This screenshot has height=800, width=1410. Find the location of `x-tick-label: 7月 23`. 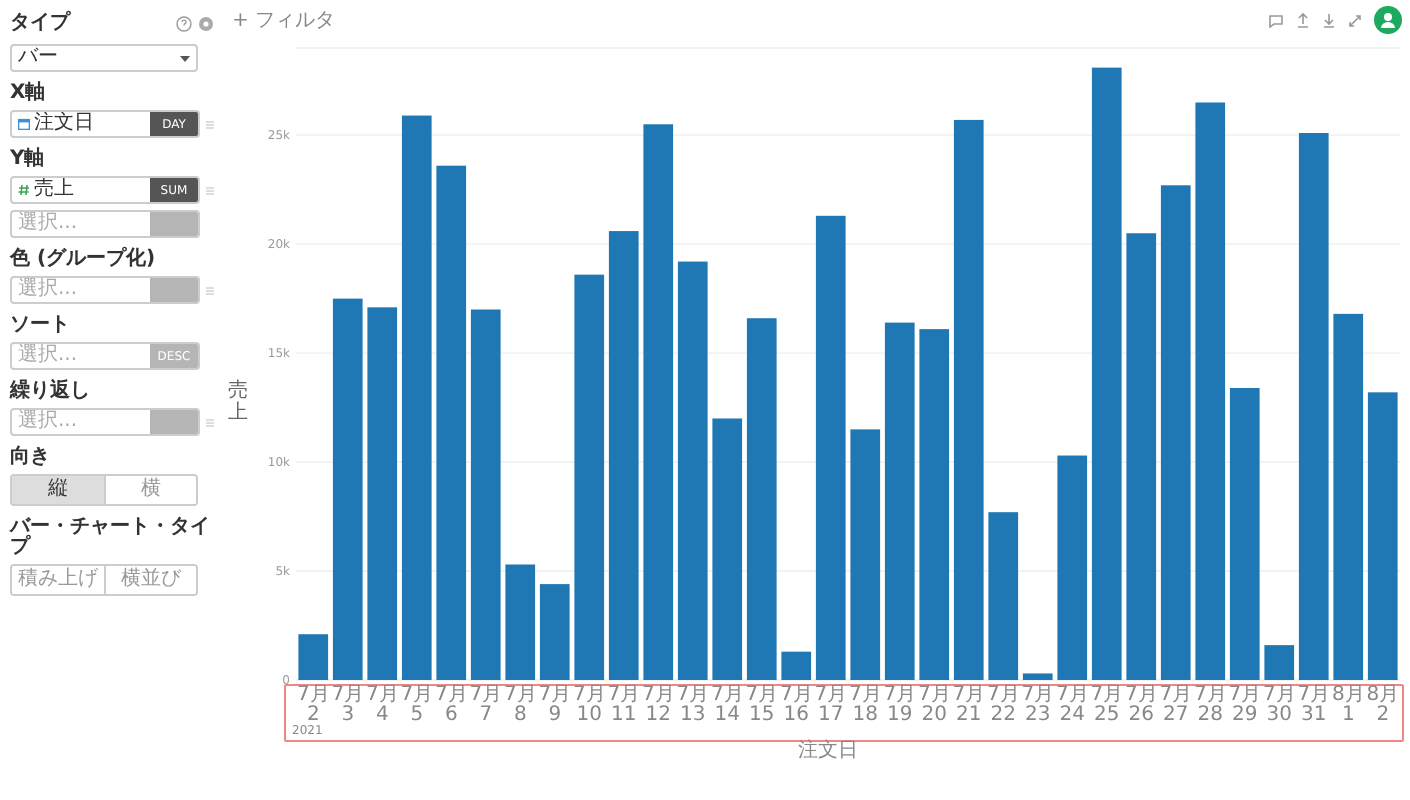

x-tick-label: 7月 23 is located at coordinates (1037, 706).